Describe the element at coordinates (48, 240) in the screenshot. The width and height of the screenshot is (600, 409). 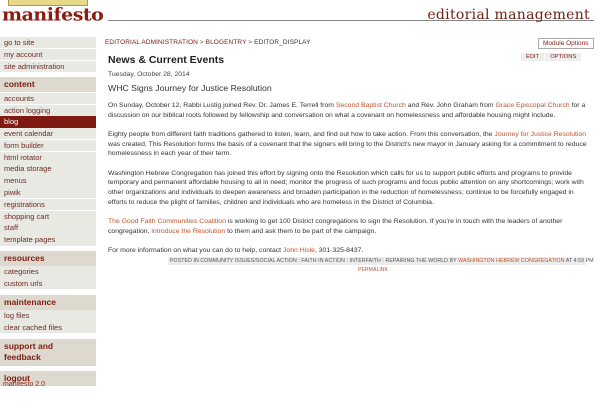
I see `nav-template-pages: template pages` at that location.